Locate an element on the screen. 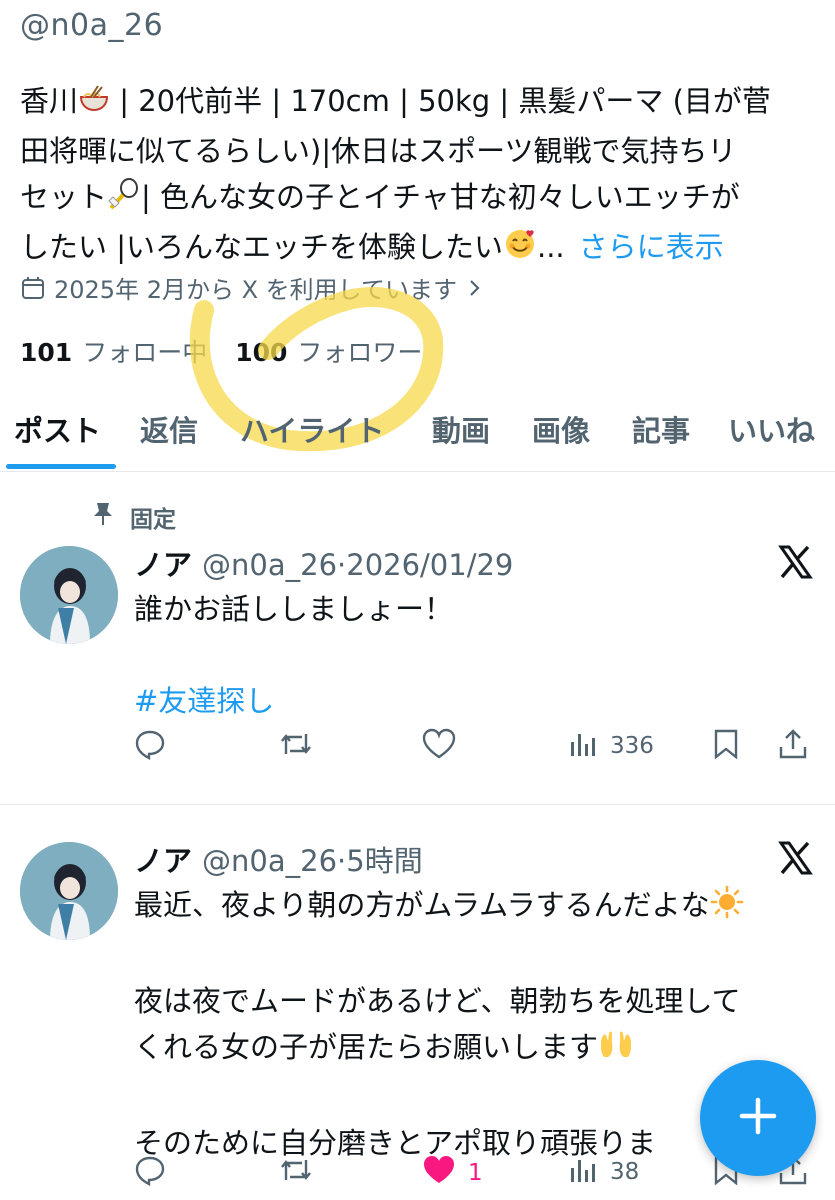 The image size is (835, 1200). joined-date-text: 2025年 2月から X を利用しています is located at coordinates (255, 290).